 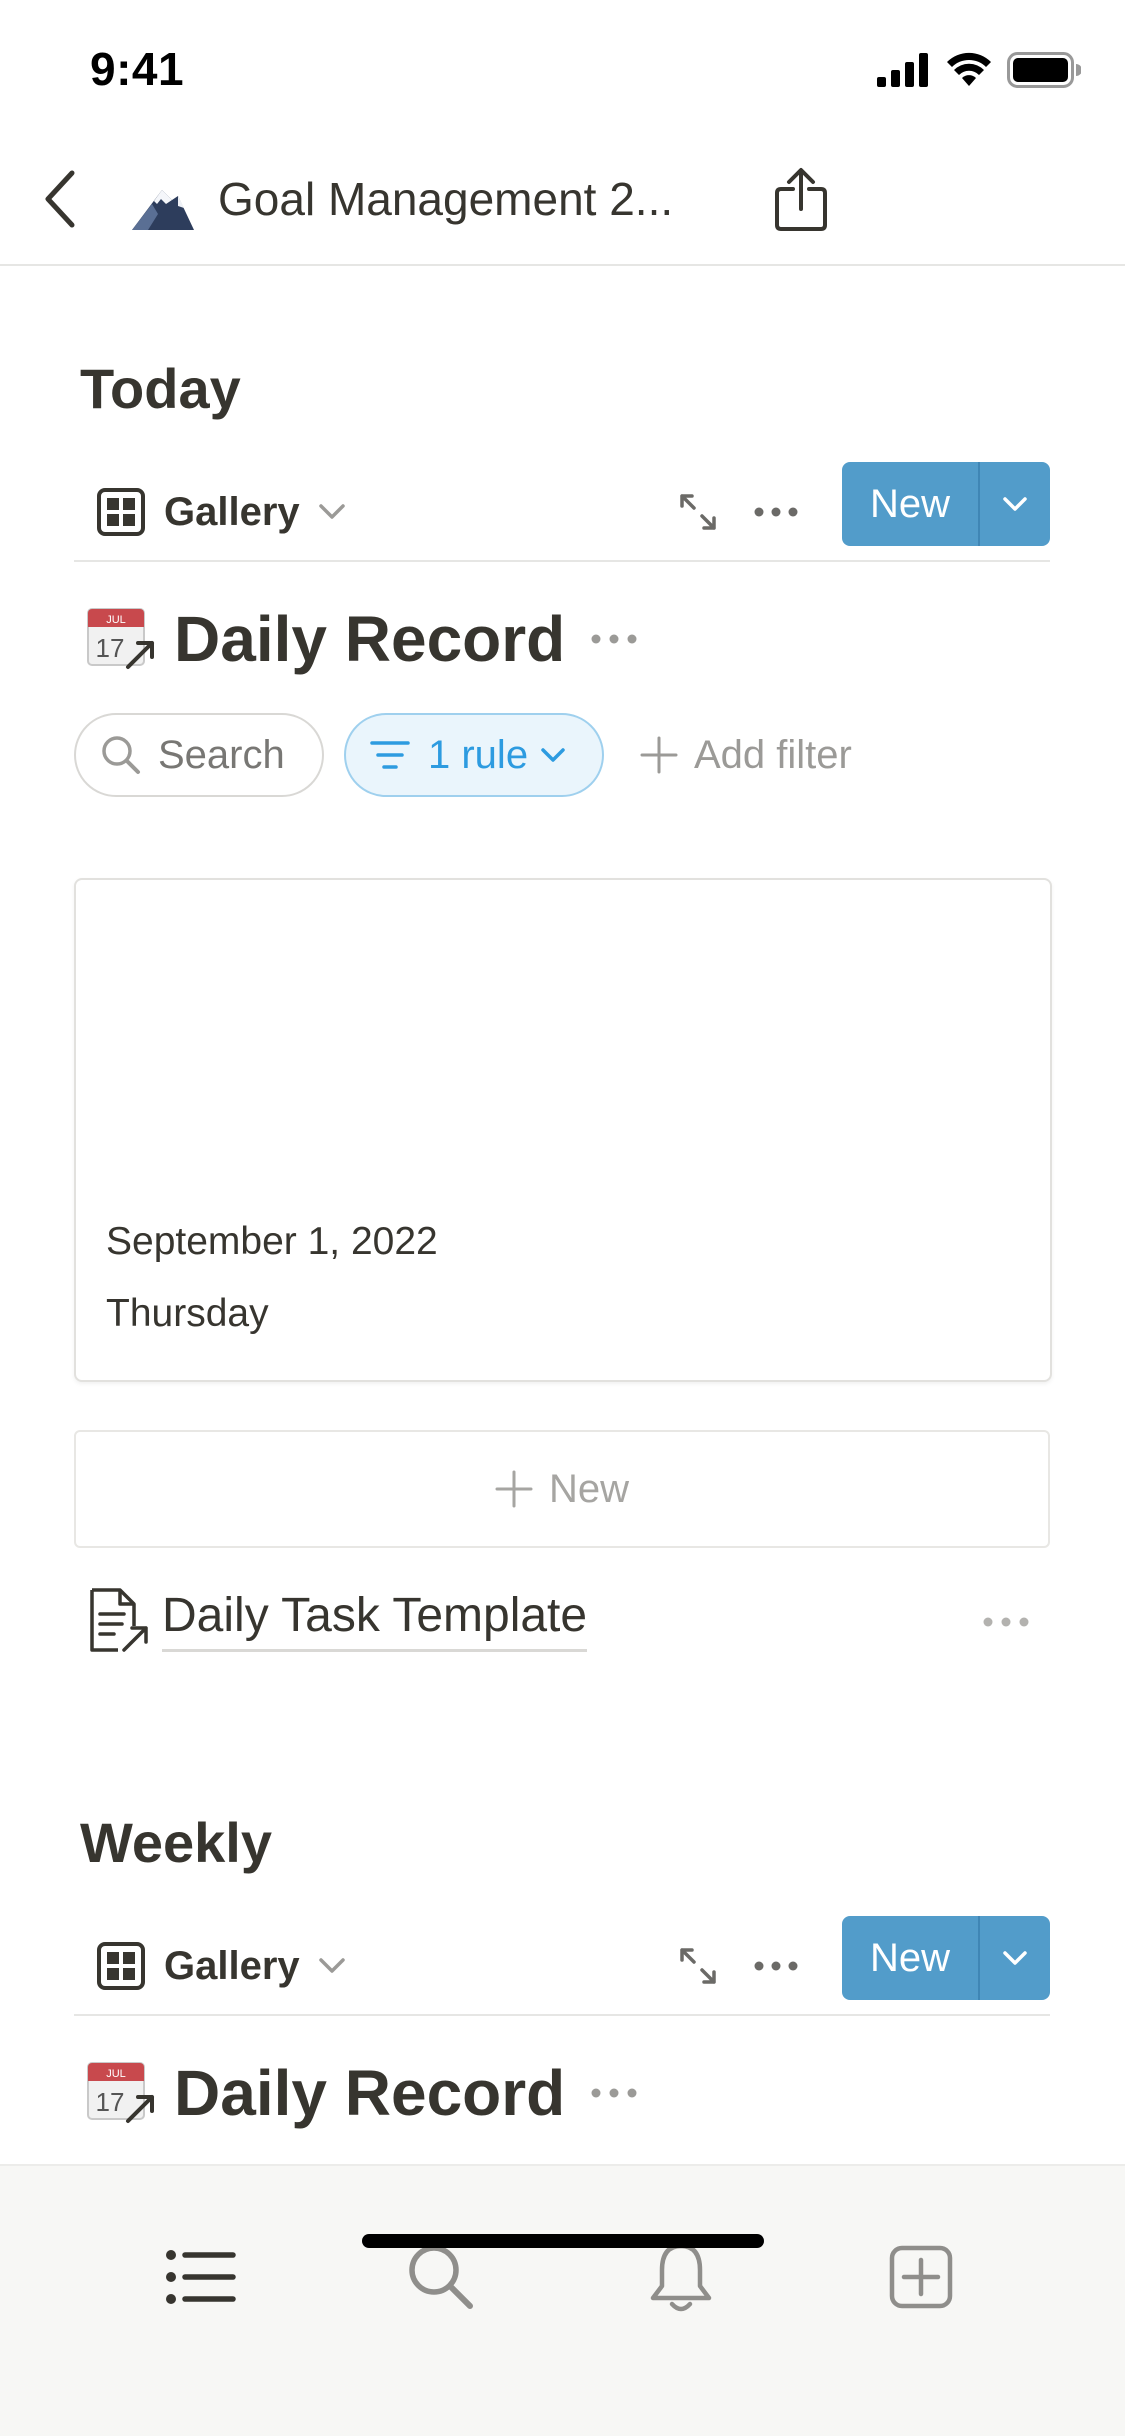 I want to click on template-page-icon, so click(x=119, y=1620).